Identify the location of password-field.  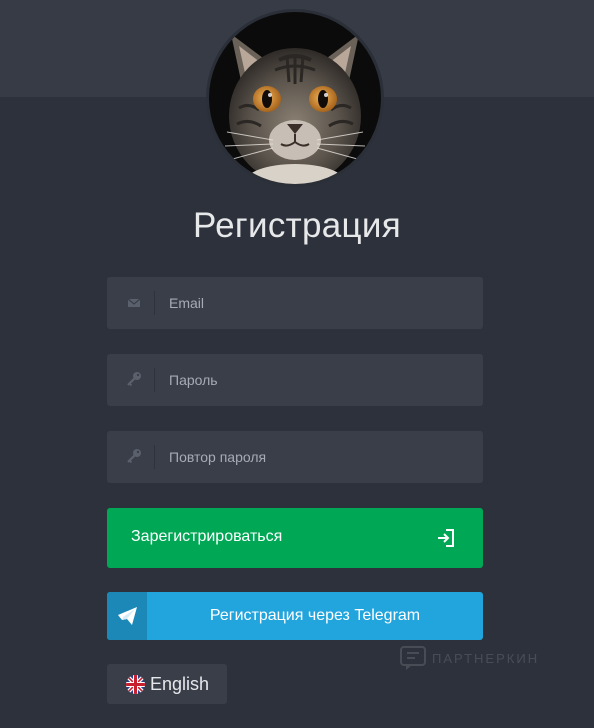
(295, 380).